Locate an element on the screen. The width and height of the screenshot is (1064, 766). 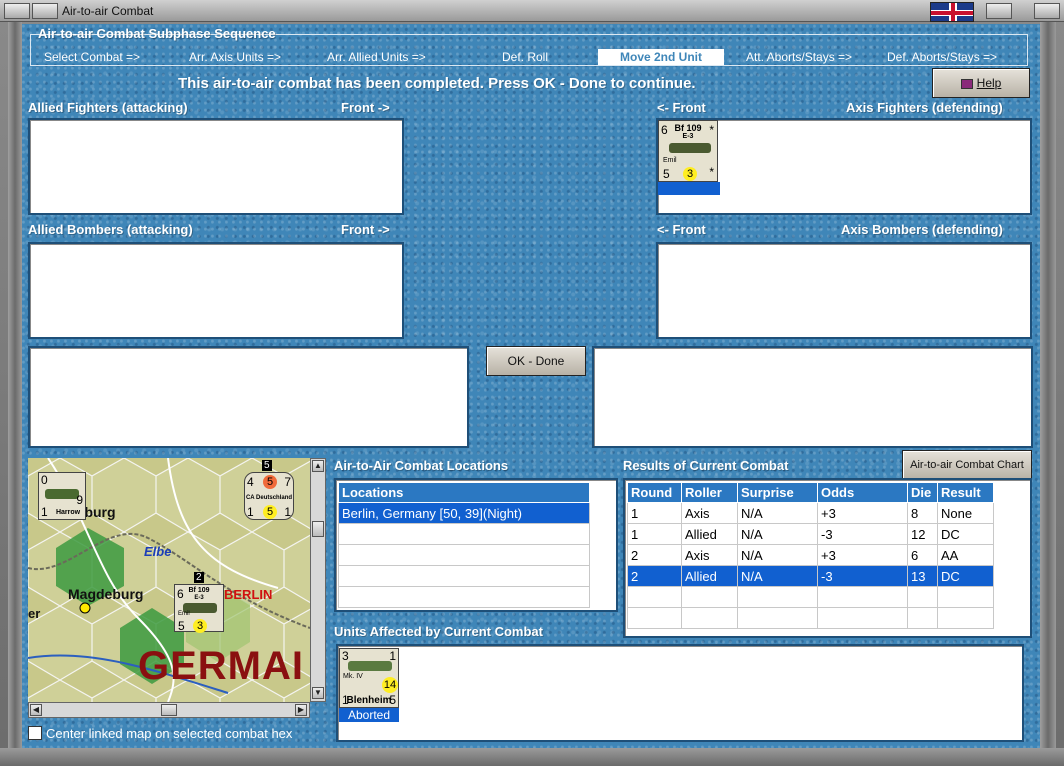
map-country-label: GERMAI is located at coordinates (221, 666).